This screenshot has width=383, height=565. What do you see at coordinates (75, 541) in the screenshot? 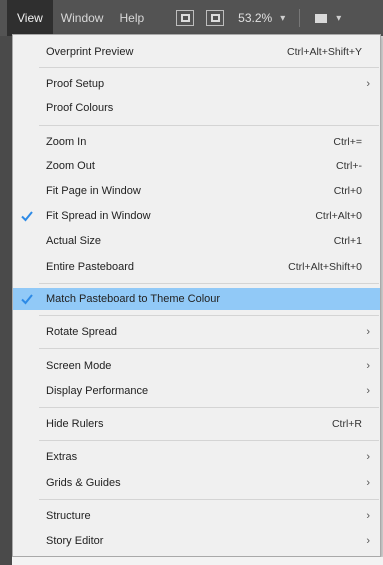
I see `menu-item-label: Story Editor` at bounding box center [75, 541].